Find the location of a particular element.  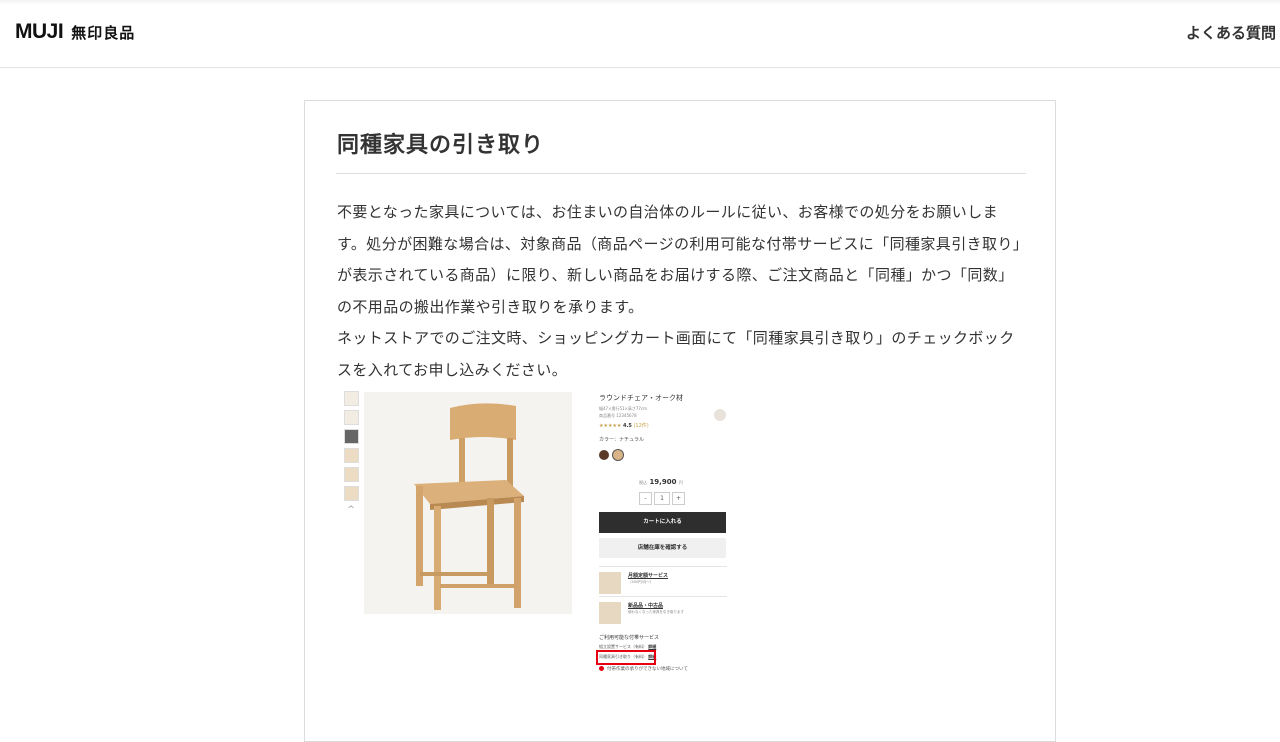

muji-logo: MUJI 無印良品 is located at coordinates (75, 32).